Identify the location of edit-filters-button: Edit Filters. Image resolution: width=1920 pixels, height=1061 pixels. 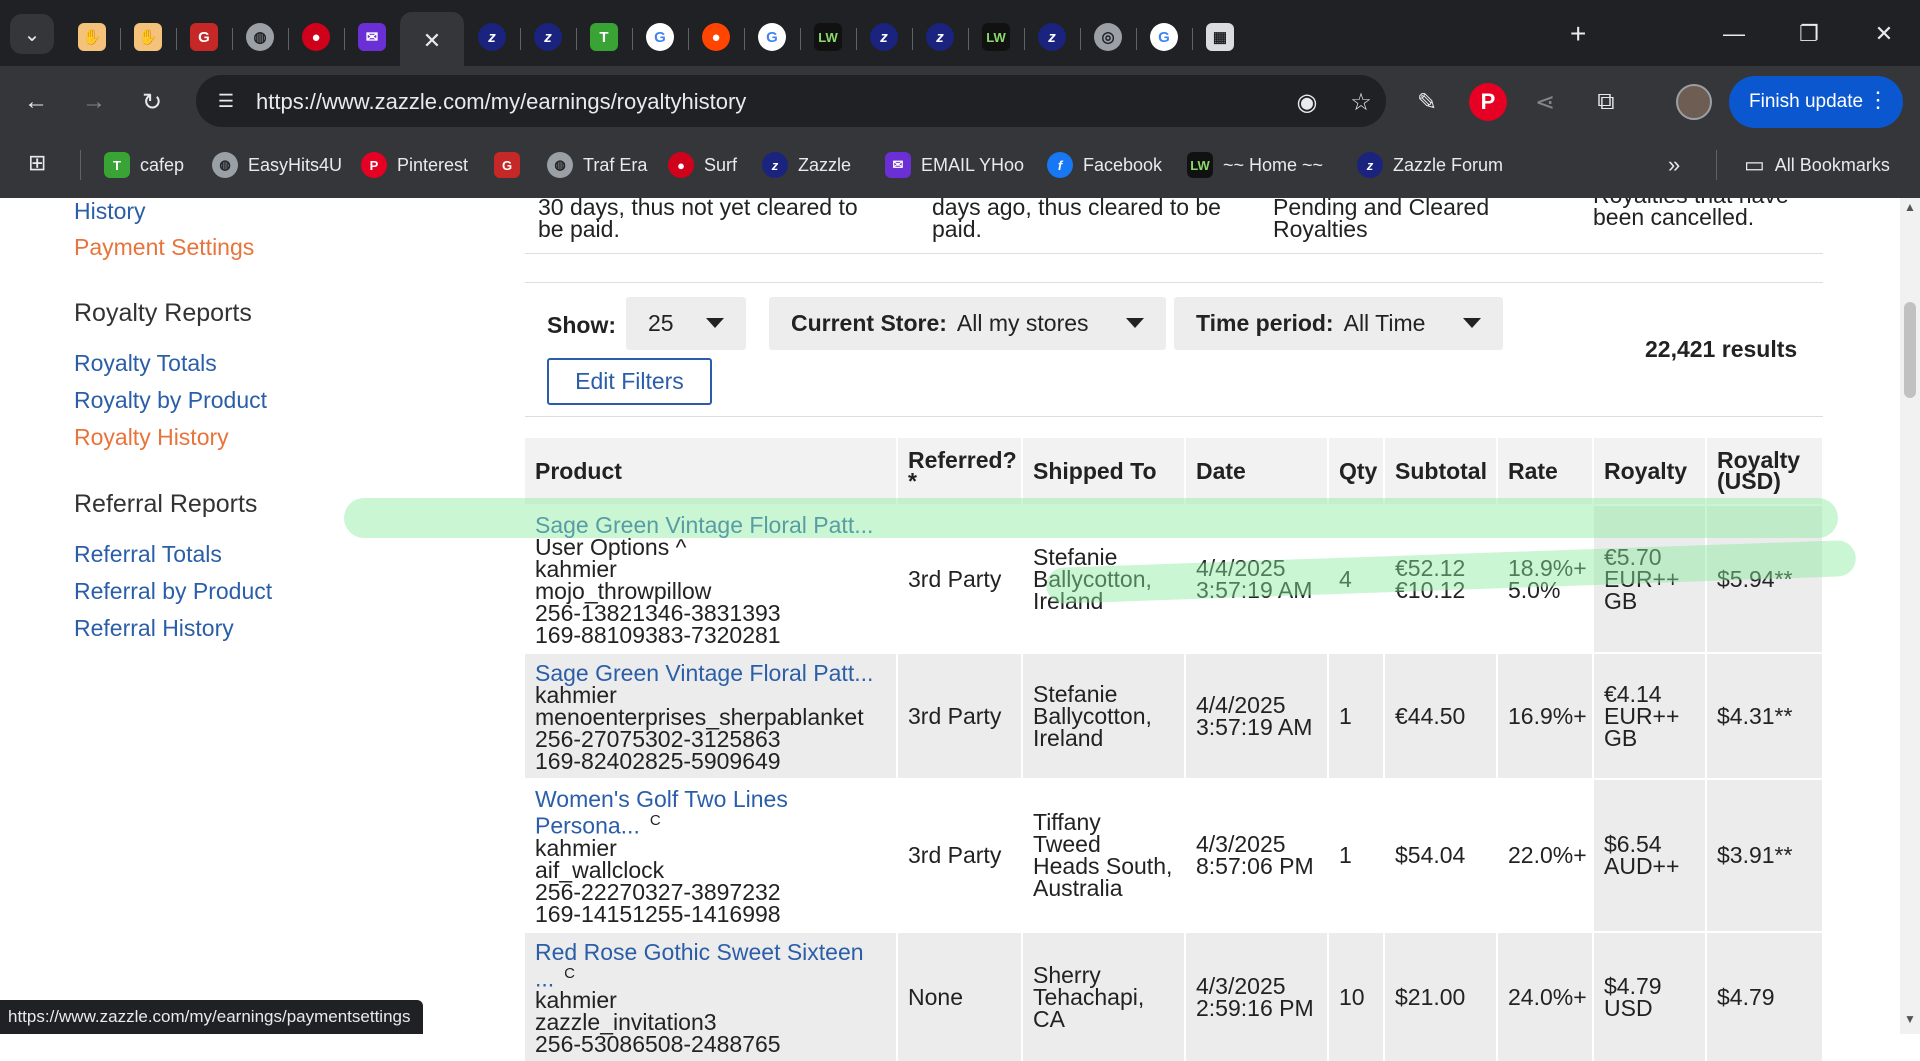
(629, 381).